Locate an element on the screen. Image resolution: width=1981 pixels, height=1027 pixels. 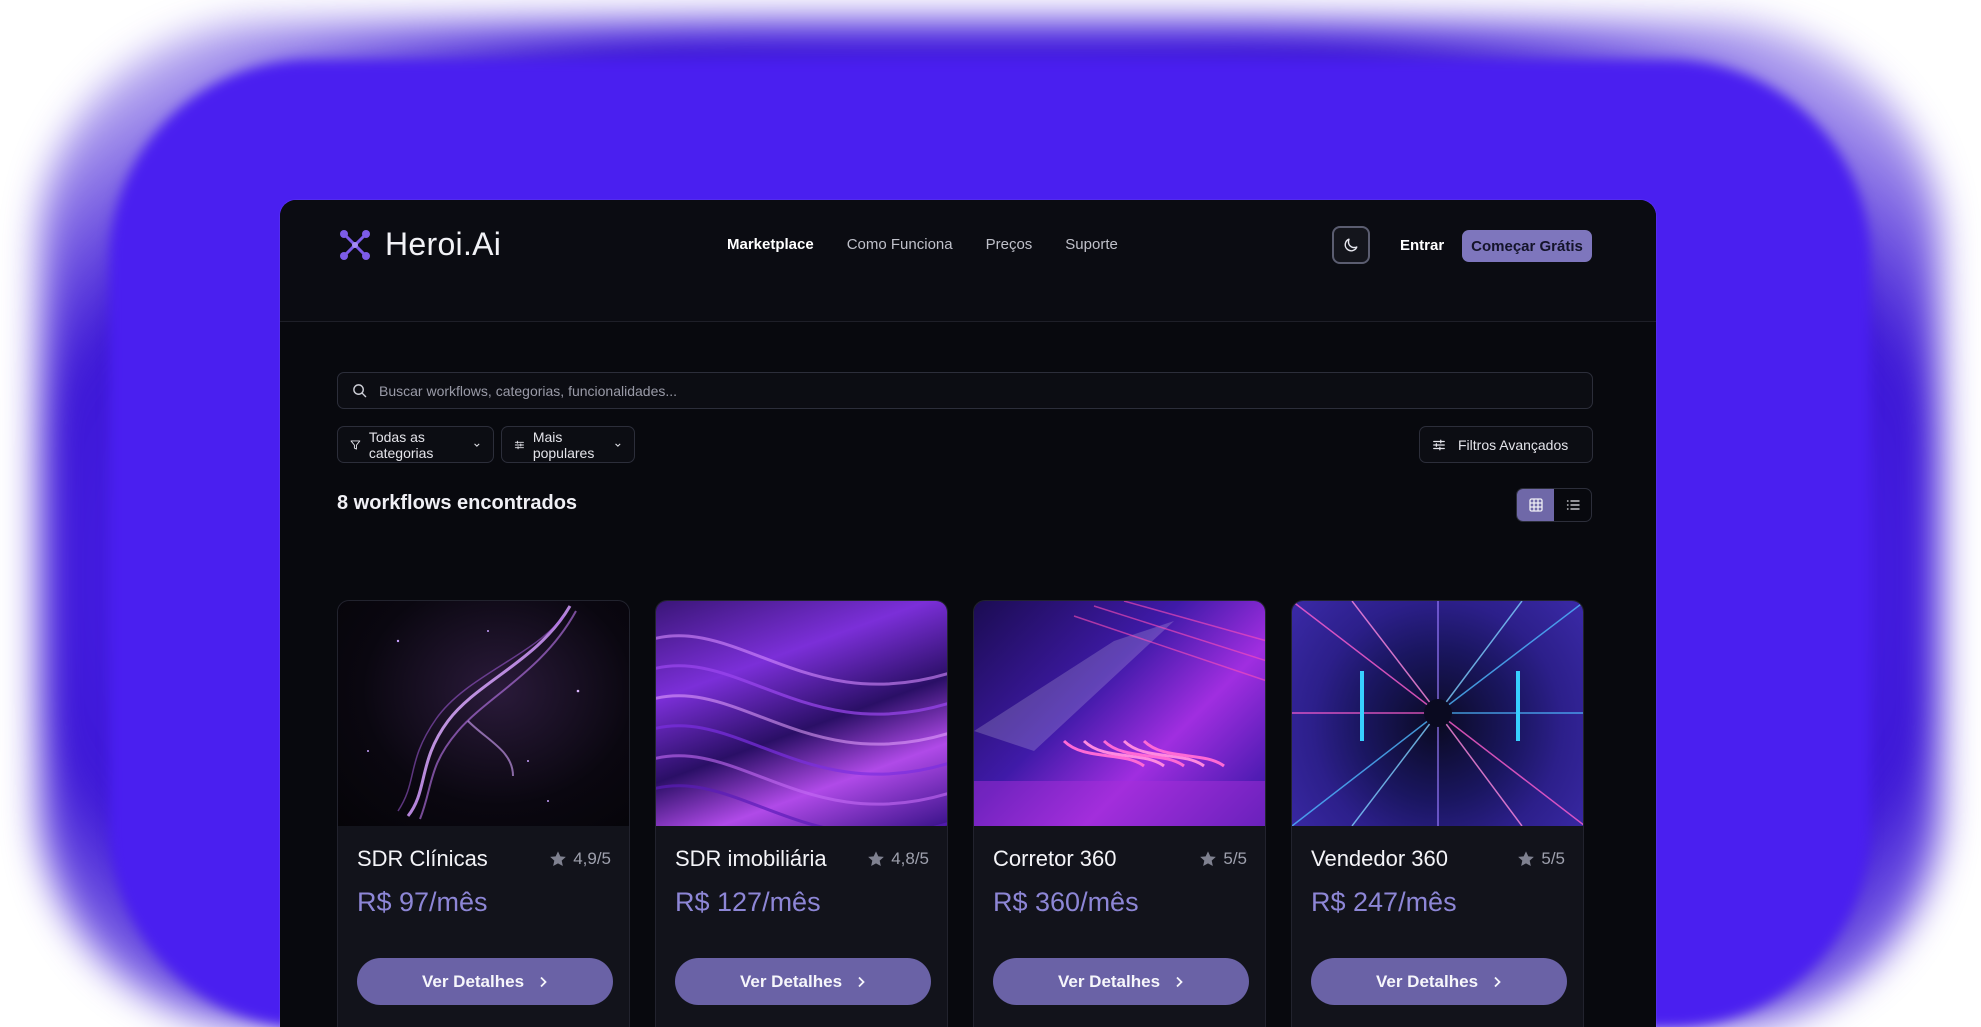
card-rating: 4,9/5 is located at coordinates (580, 859).